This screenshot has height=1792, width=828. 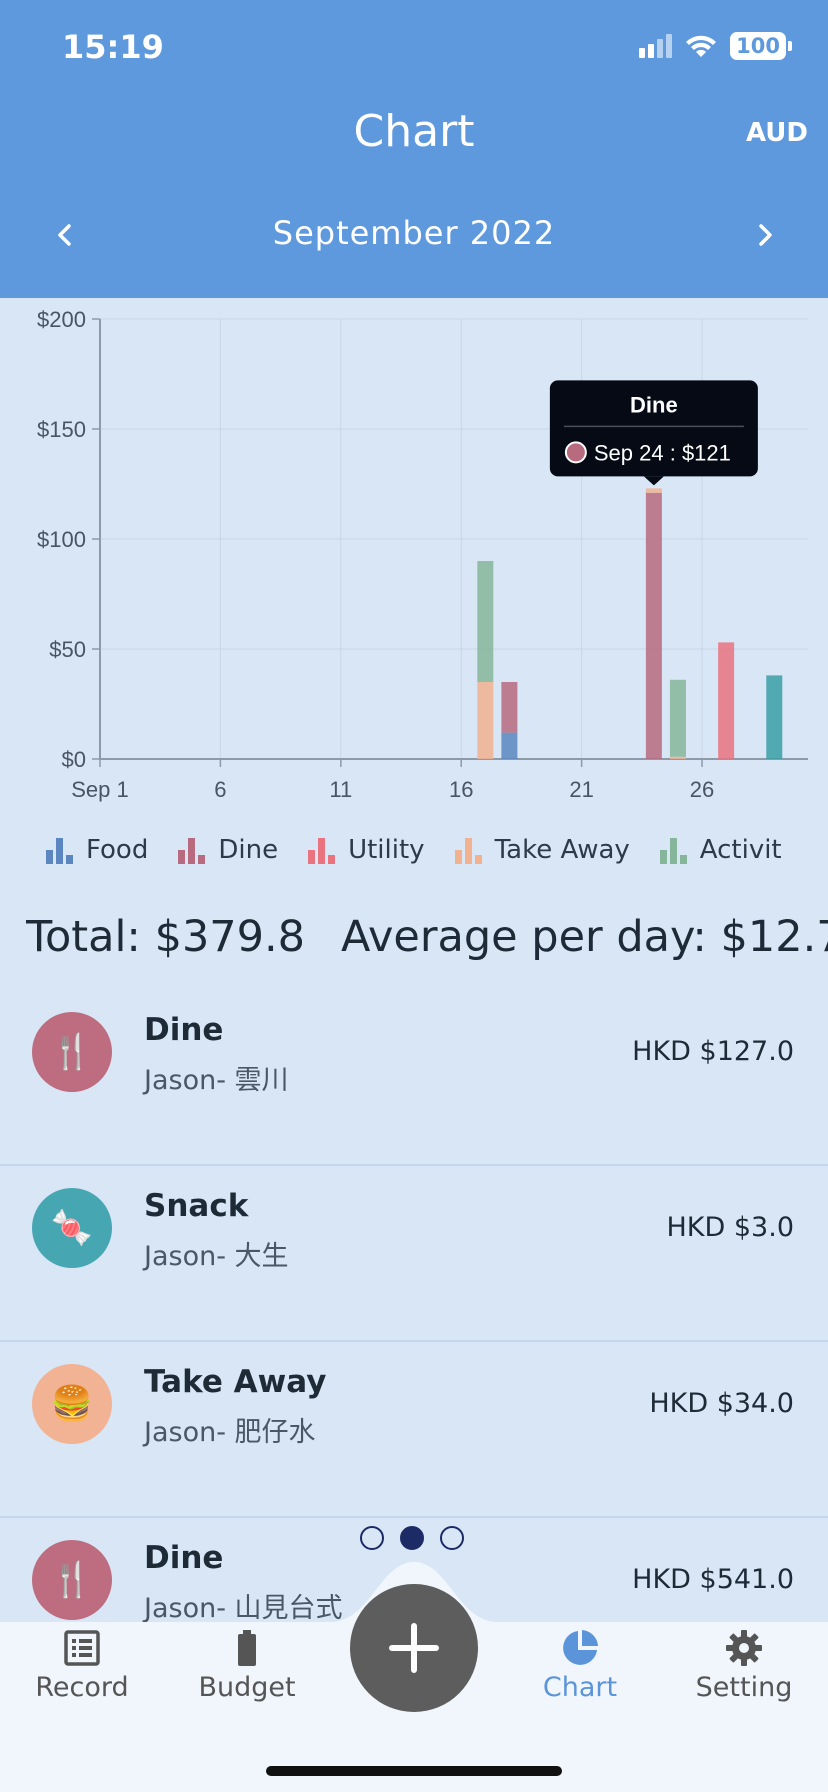 What do you see at coordinates (740, 850) in the screenshot?
I see `legend-label: Activit` at bounding box center [740, 850].